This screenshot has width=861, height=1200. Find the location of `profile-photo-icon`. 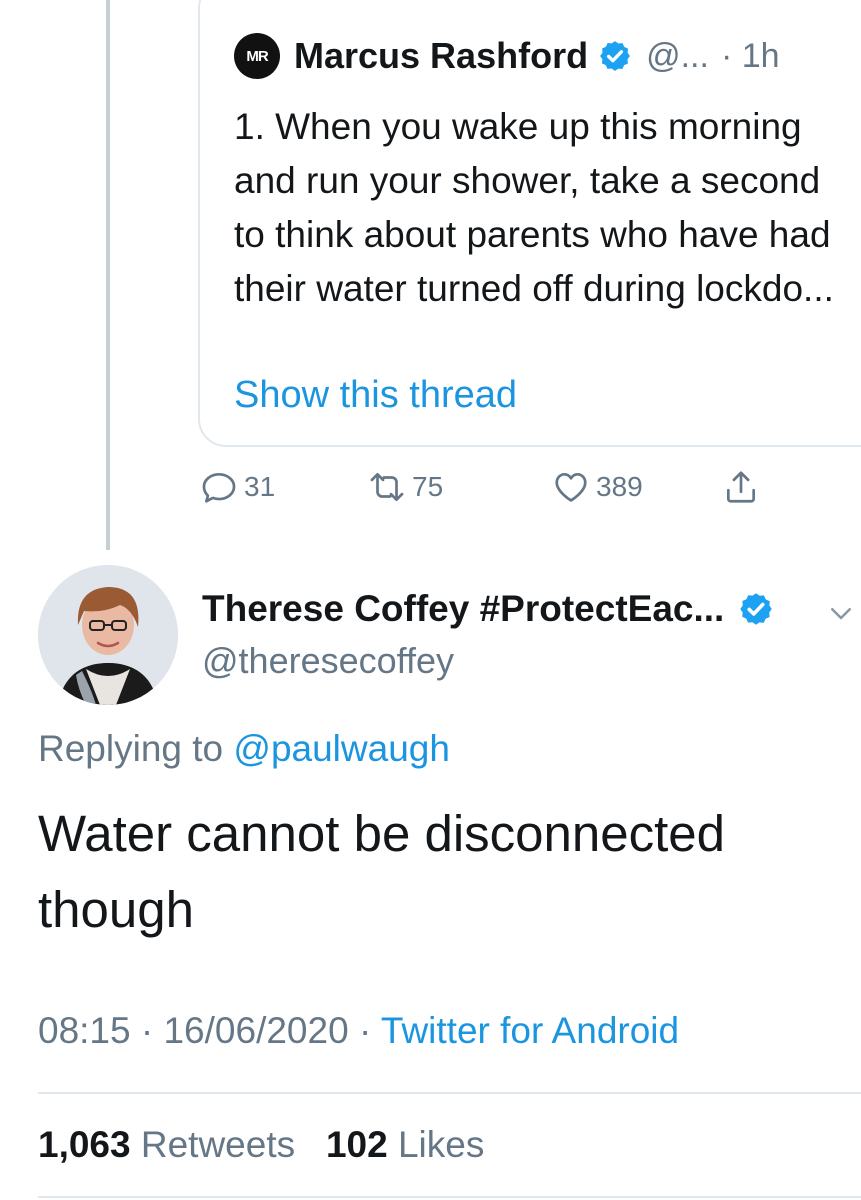

profile-photo-icon is located at coordinates (108, 635).